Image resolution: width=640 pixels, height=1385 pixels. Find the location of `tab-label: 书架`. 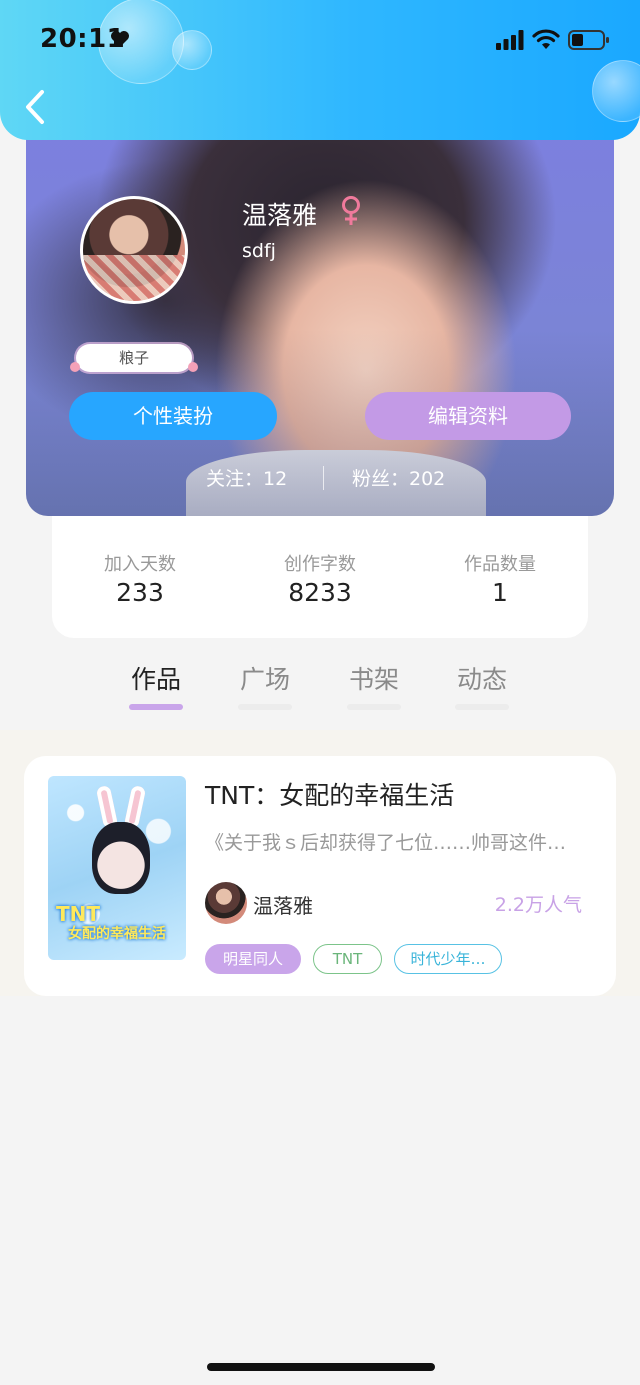

tab-label: 书架 is located at coordinates (373, 679).